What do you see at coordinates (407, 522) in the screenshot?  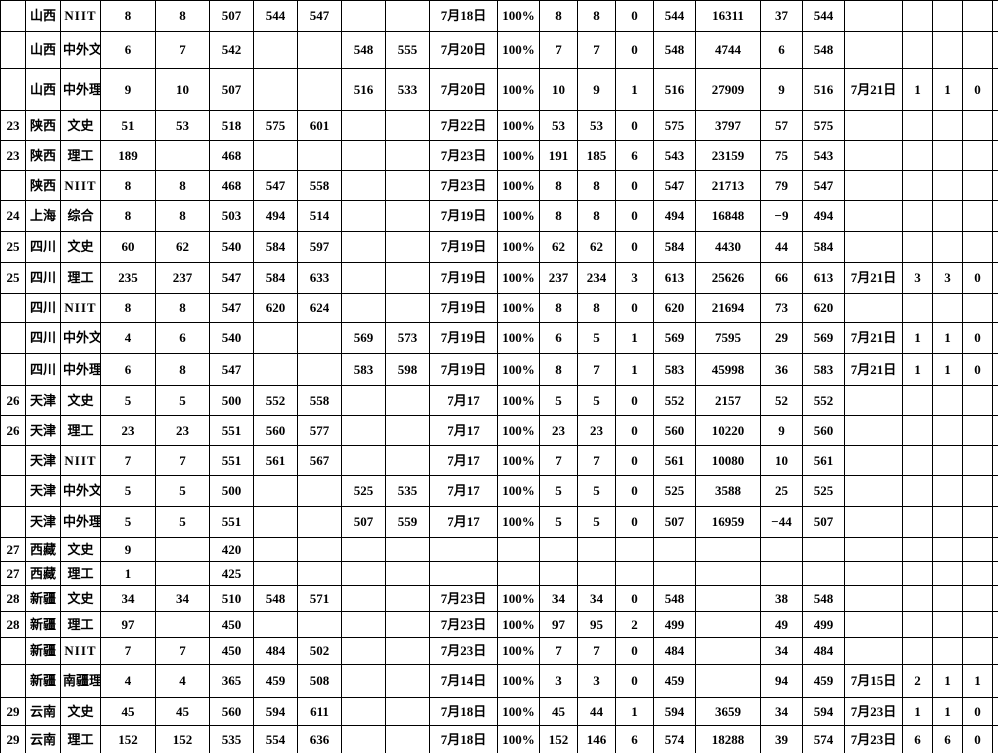 I see `cell-max_score_b: 559` at bounding box center [407, 522].